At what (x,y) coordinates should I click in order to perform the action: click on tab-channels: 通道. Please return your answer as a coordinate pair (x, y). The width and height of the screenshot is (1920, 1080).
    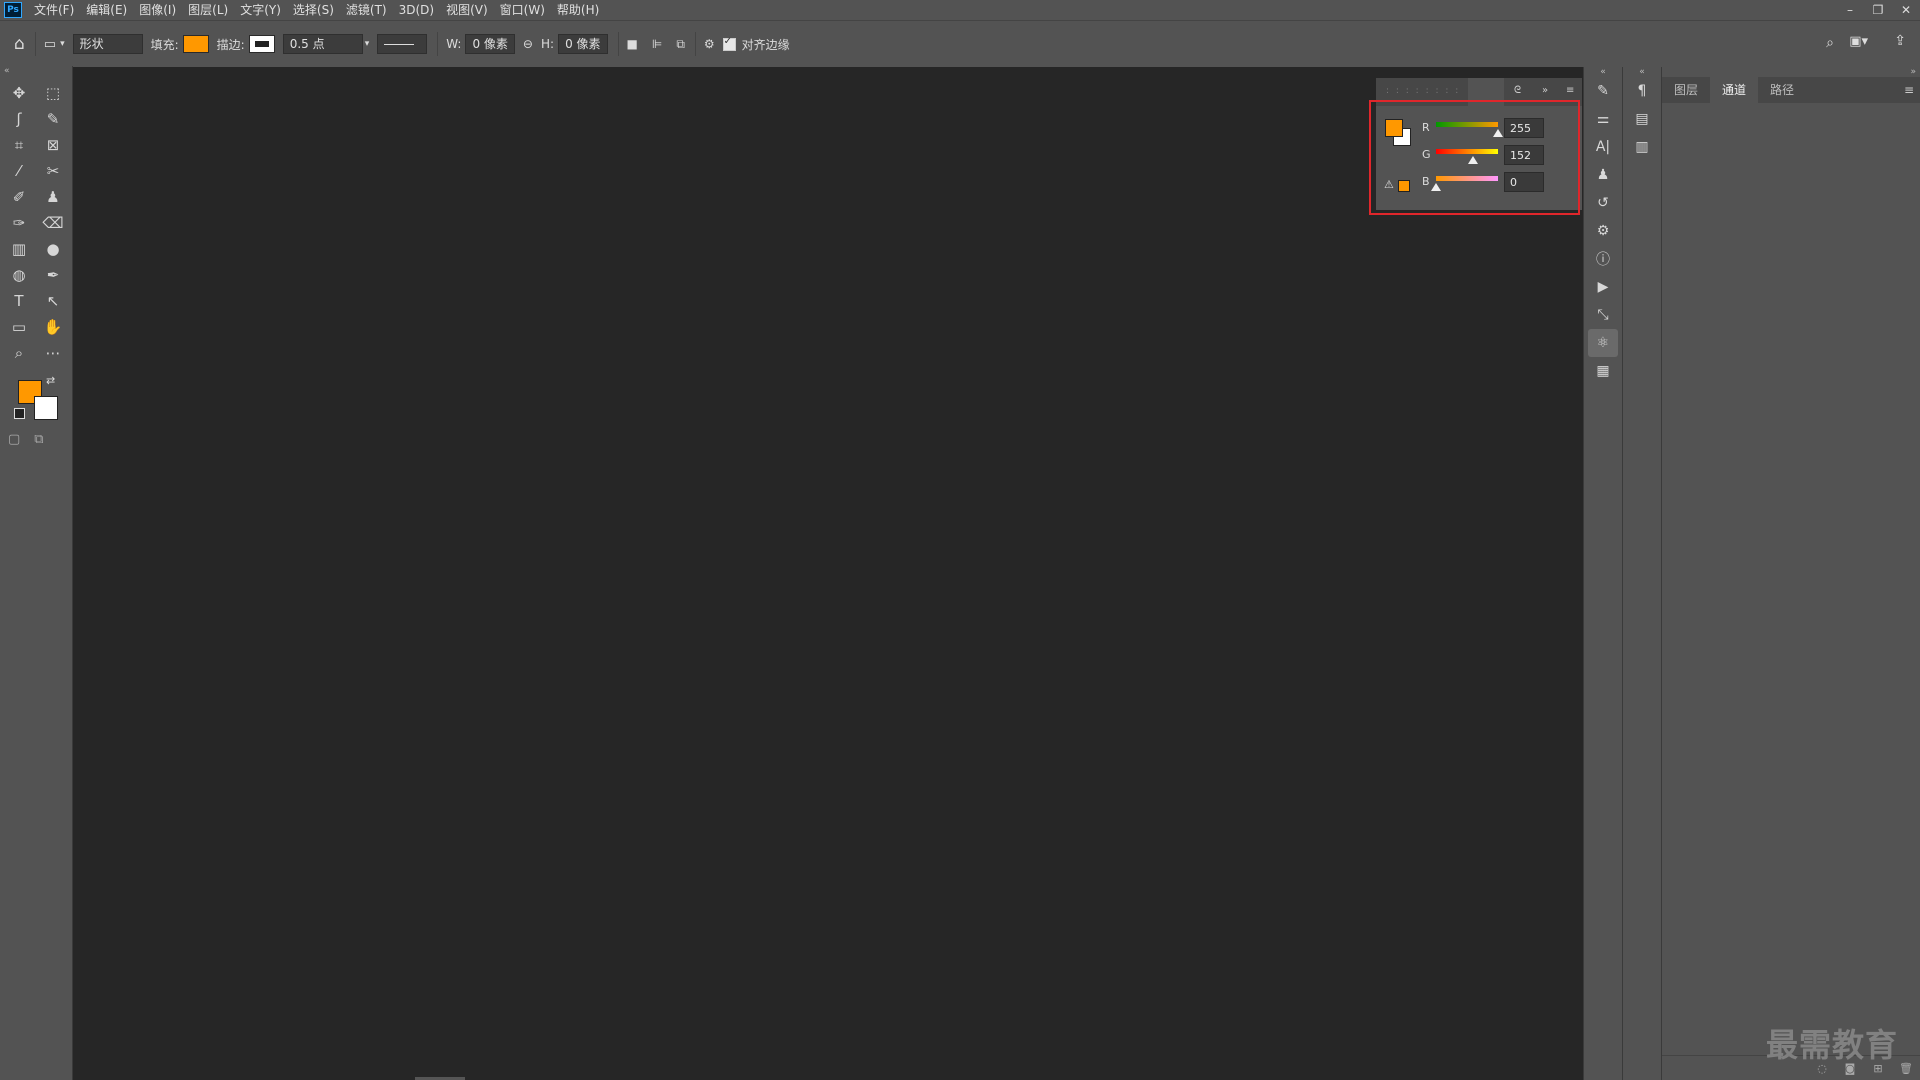
    Looking at the image, I should click on (1734, 90).